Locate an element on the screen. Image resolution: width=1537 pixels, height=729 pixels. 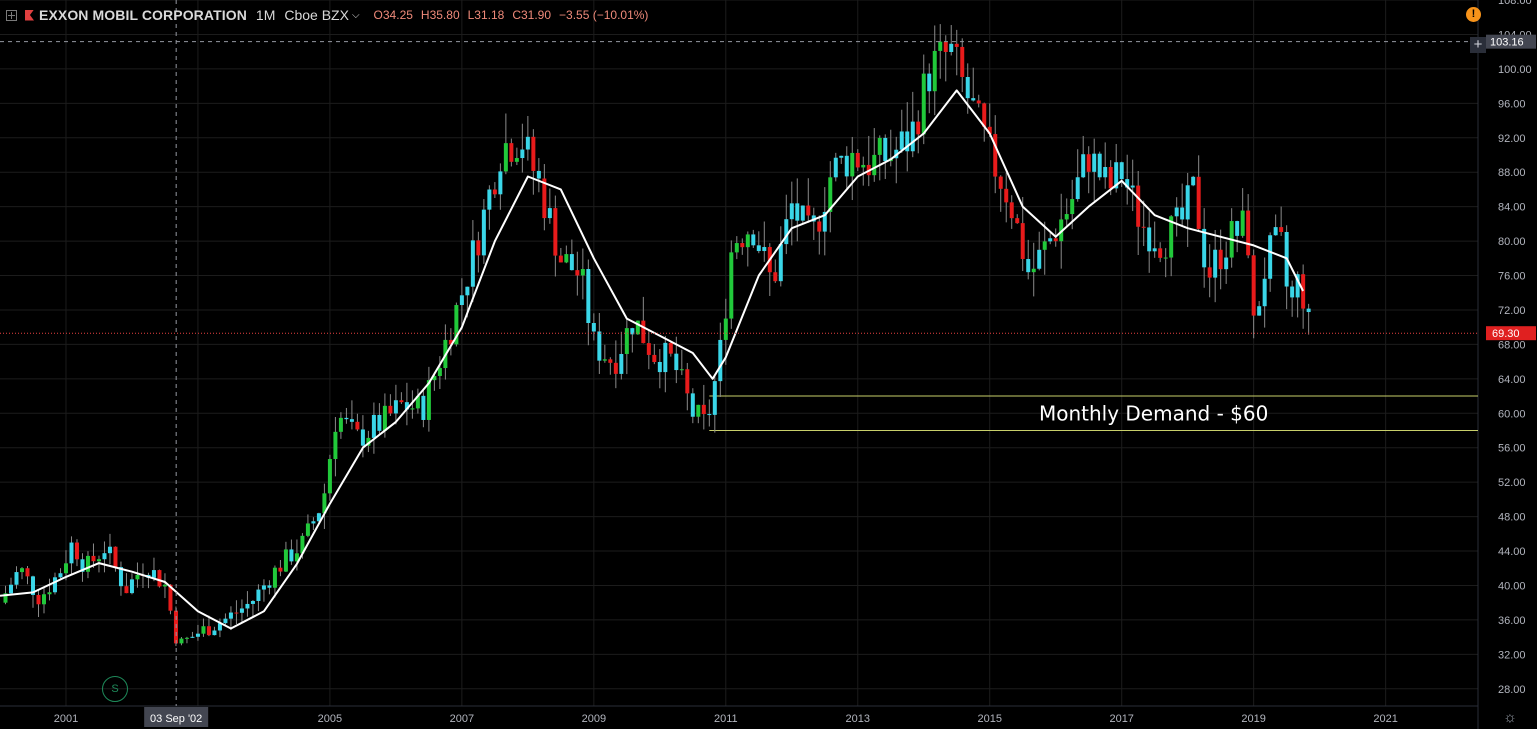
x-tick-label: 2007 is located at coordinates (462, 719).